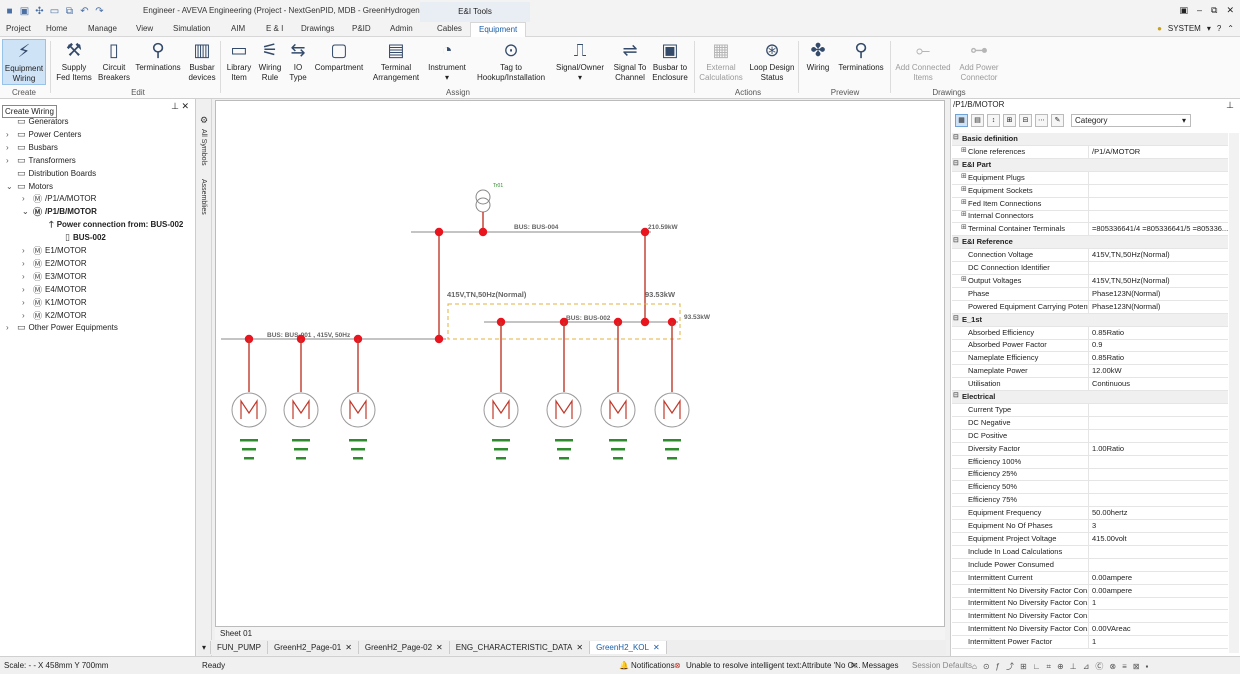 The height and width of the screenshot is (674, 1240). Describe the element at coordinates (203, 147) in the screenshot. I see `side-tab-all-symbols: All Symbols` at that location.